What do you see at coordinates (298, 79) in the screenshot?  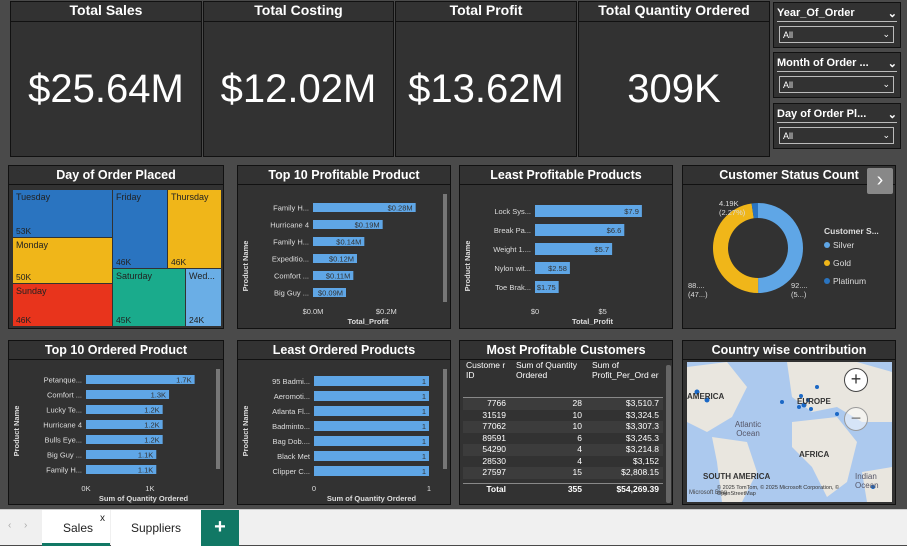 I see `kpi-total-costing: Total Costing $12.02M` at bounding box center [298, 79].